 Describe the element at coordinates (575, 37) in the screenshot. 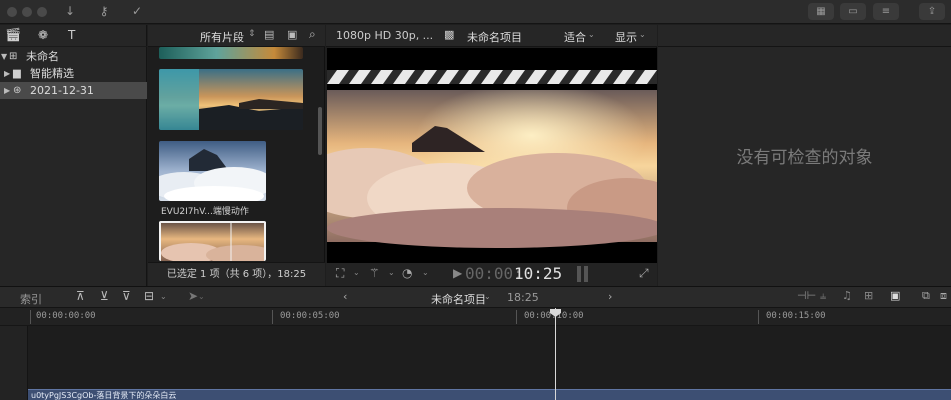

I see `zoom-menu: 适合` at that location.